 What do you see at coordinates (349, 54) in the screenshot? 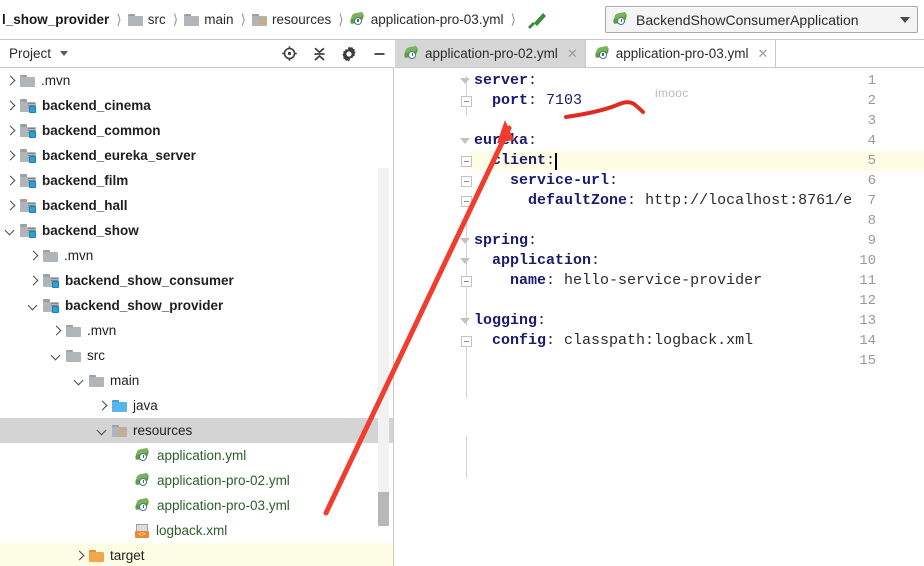
I see `gear-icon` at bounding box center [349, 54].